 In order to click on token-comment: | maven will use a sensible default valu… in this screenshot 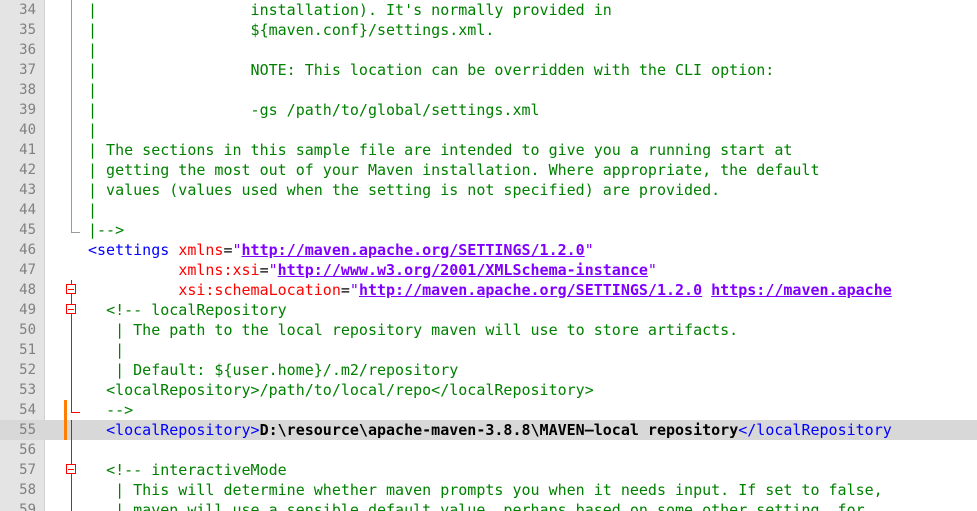, I will do `click(490, 506)`.